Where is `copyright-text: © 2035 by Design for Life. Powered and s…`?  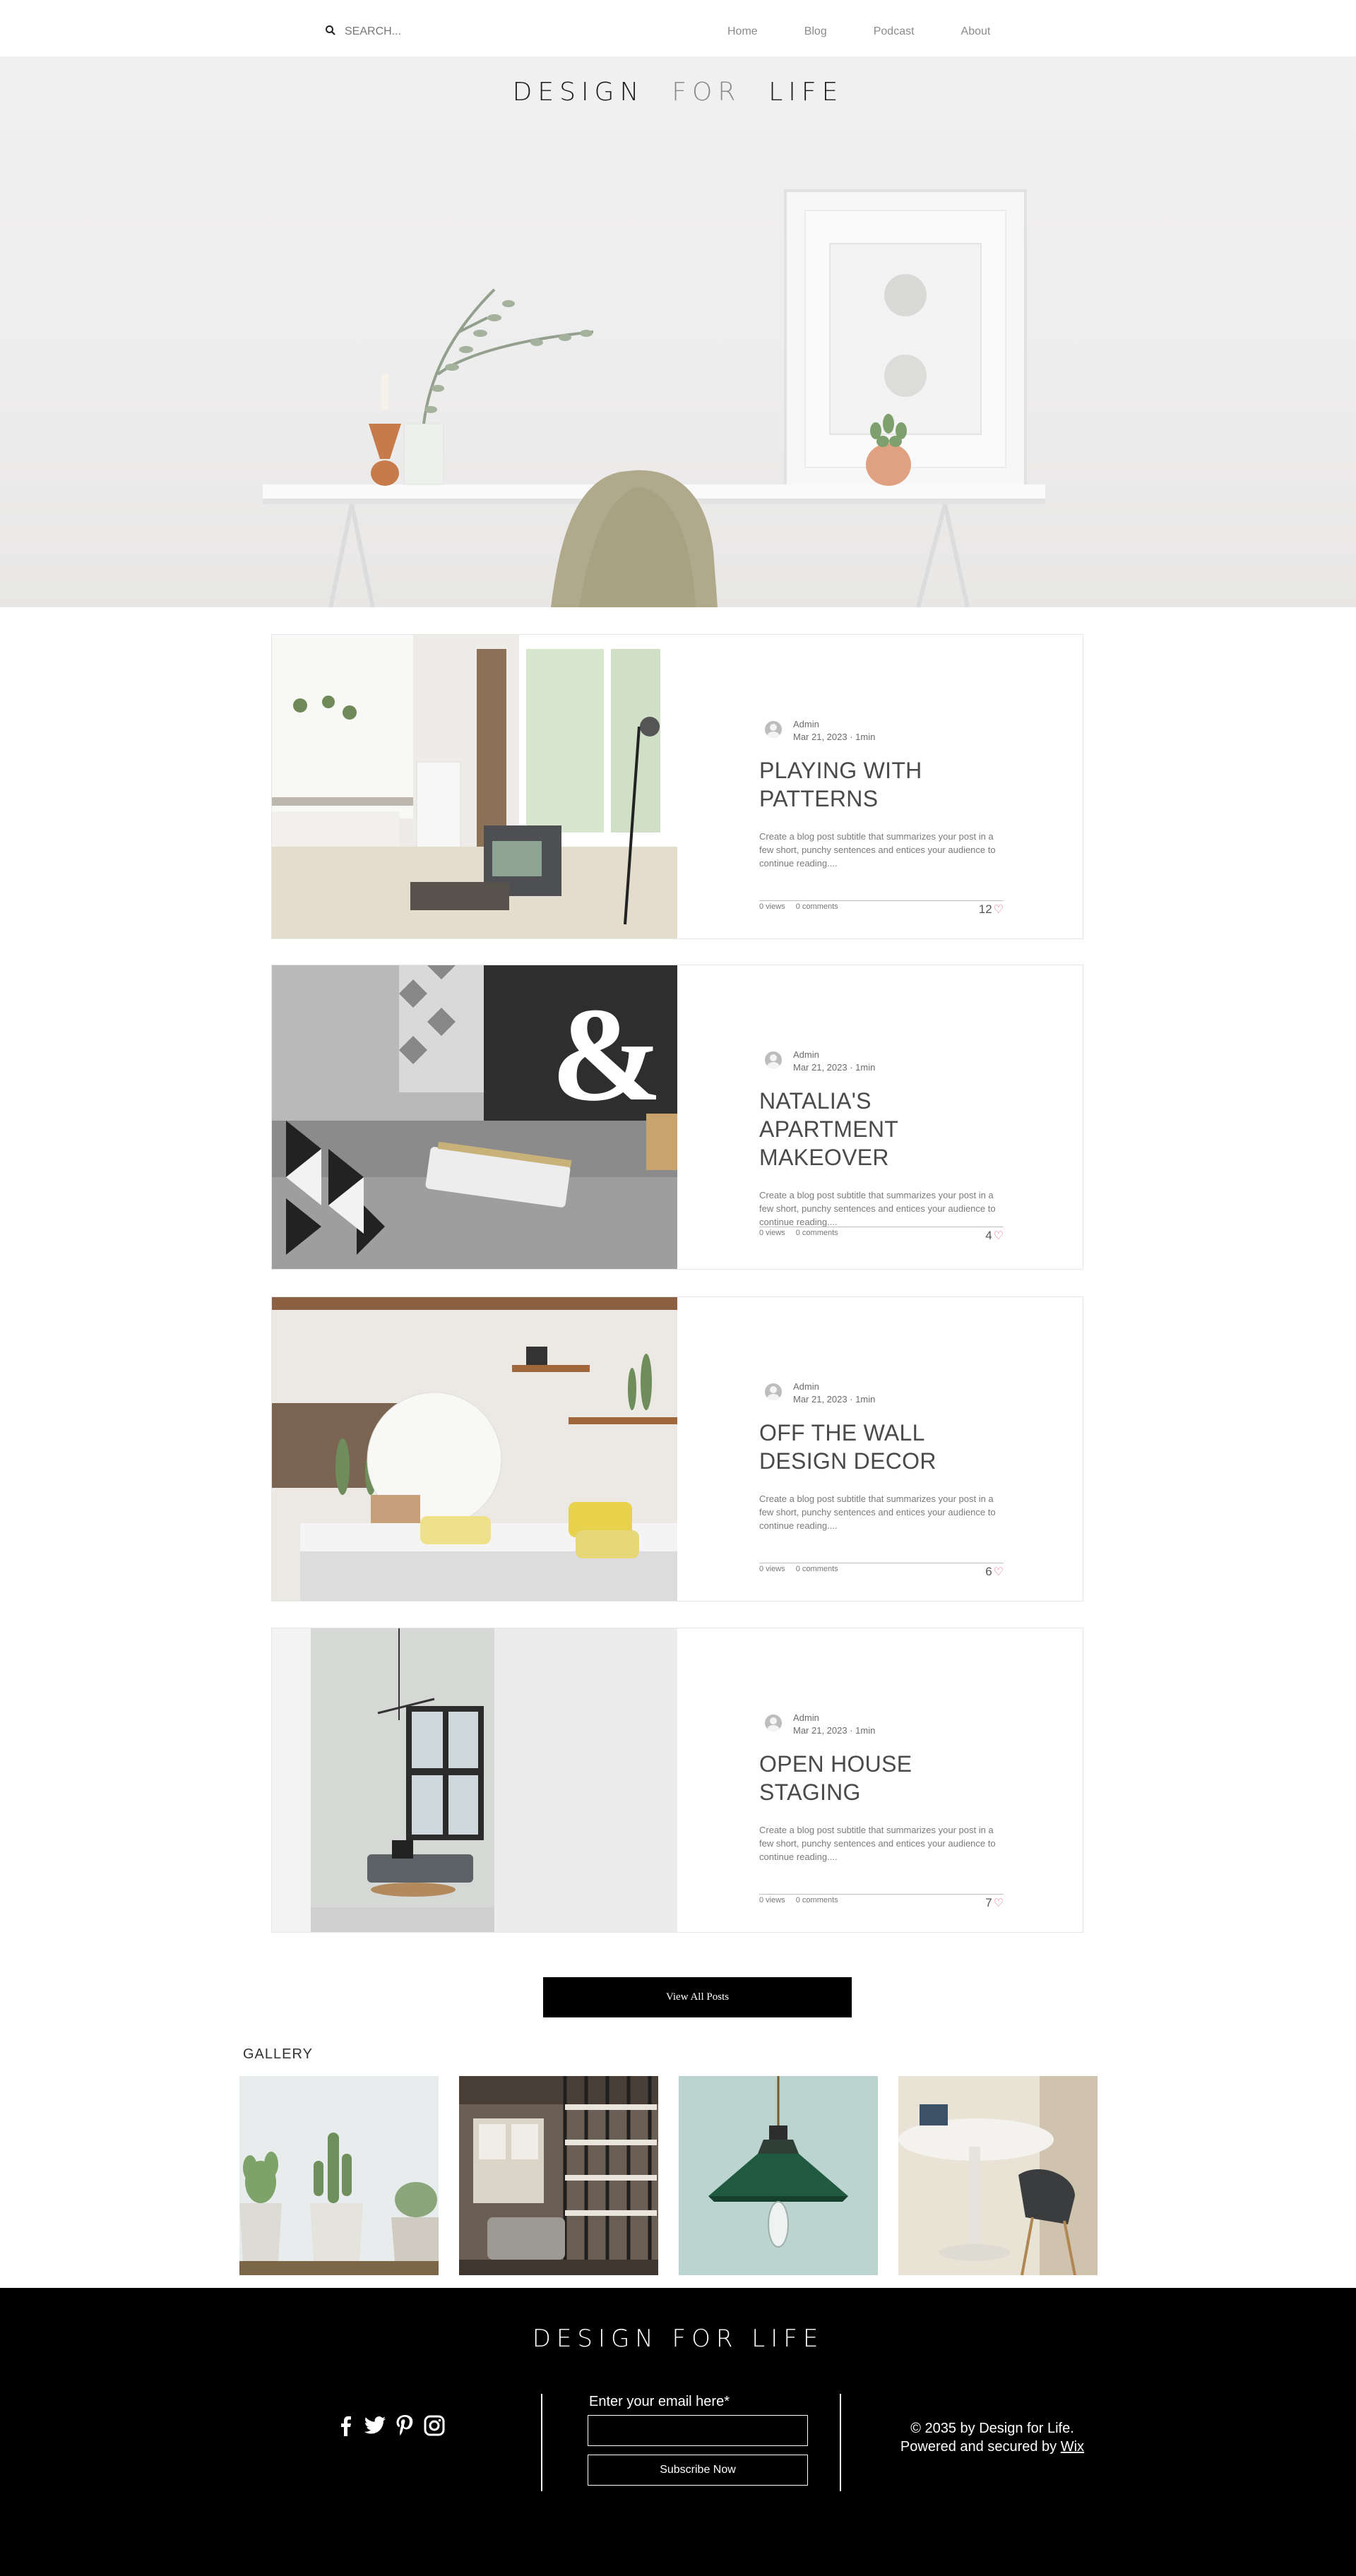 copyright-text: © 2035 by Design for Life. Powered and s… is located at coordinates (993, 2437).